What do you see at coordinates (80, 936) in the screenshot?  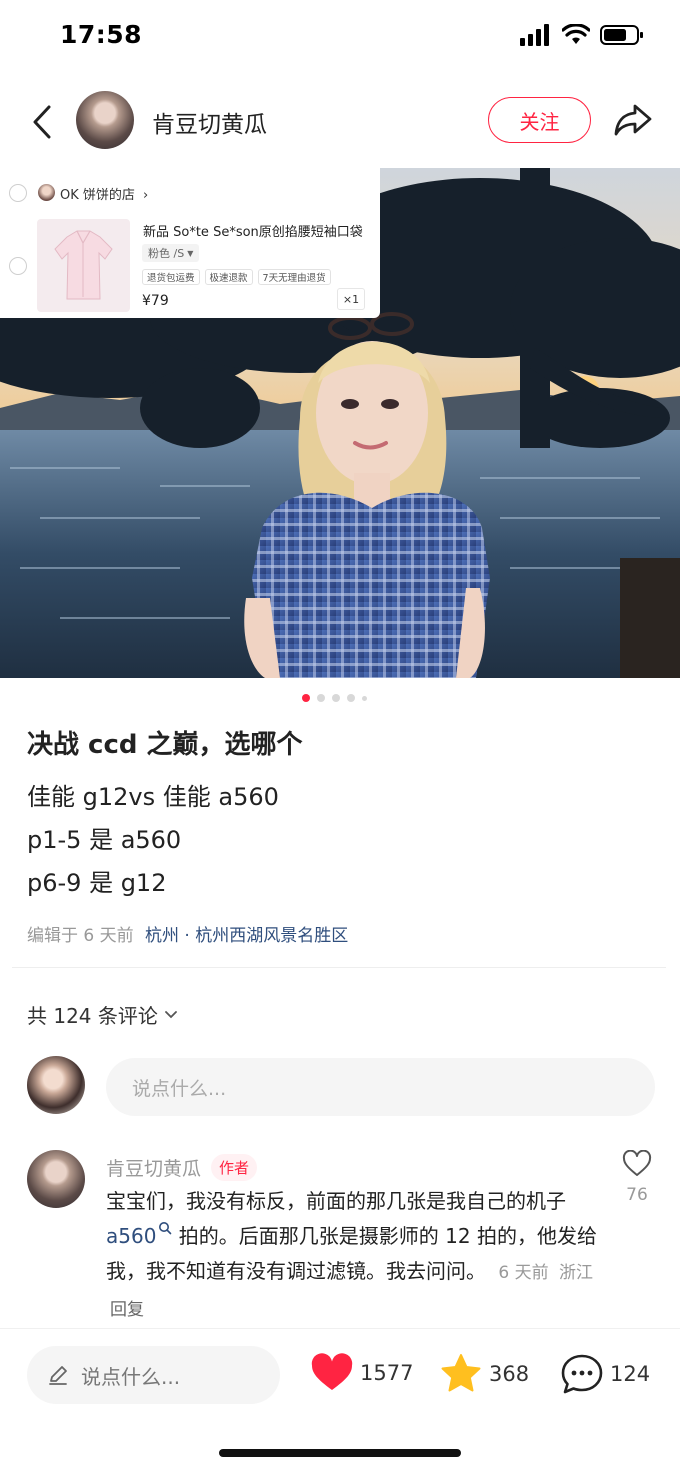 I see `post-edit-time: 编辑于 6 天前` at bounding box center [80, 936].